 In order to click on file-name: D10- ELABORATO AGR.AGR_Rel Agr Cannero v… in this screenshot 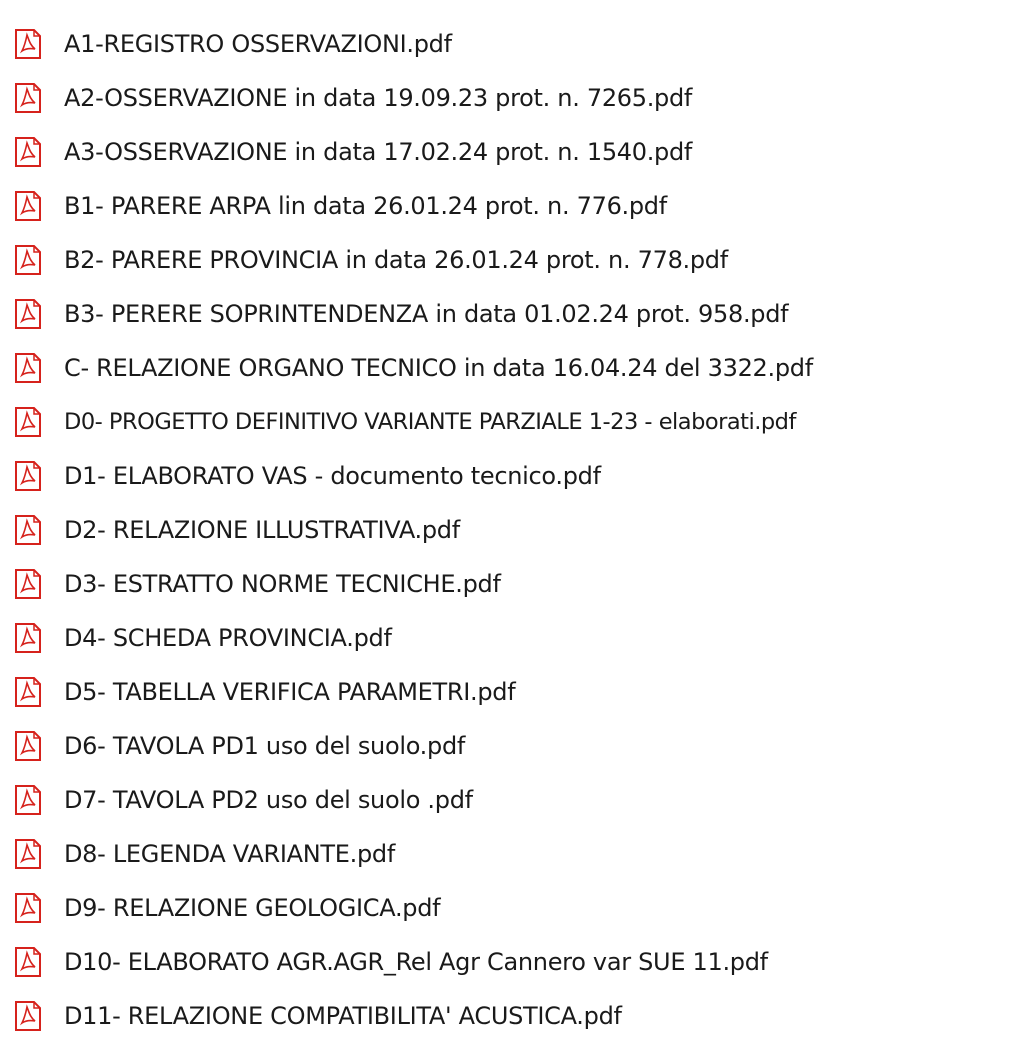, I will do `click(416, 962)`.